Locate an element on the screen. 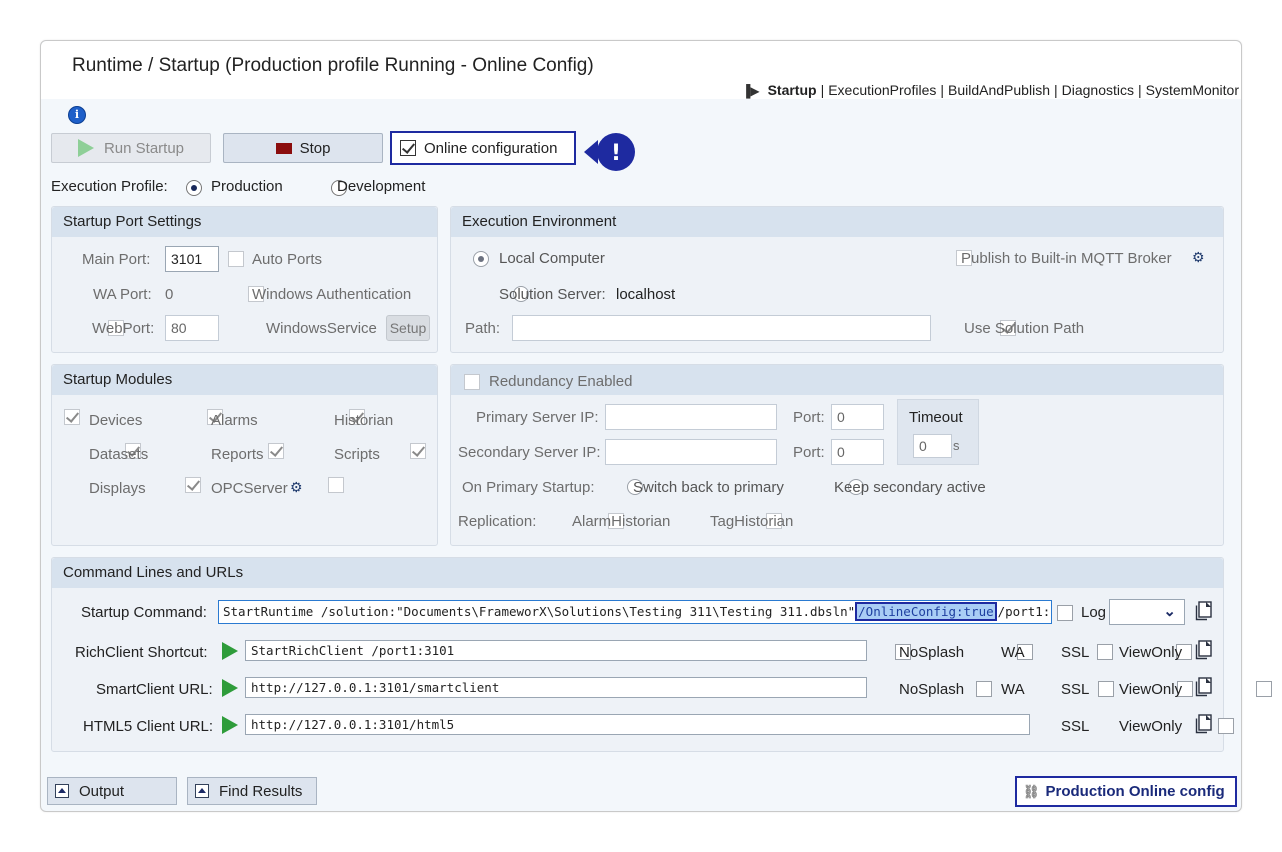 This screenshot has width=1282, height=852. smartclient-viewonly-checkbox is located at coordinates (1264, 689).